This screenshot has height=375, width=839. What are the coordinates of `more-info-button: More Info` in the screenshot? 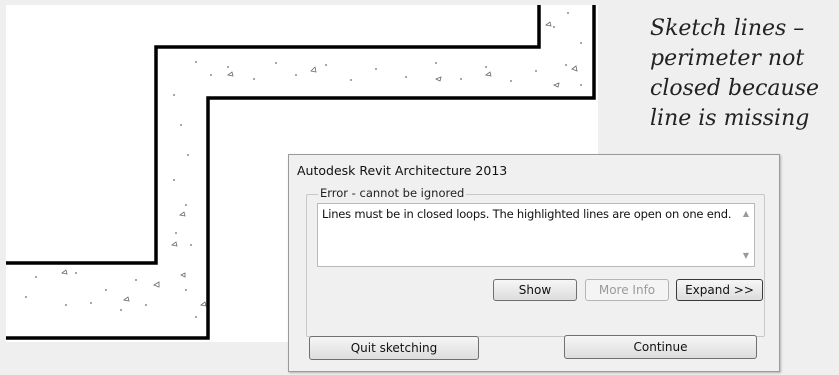 It's located at (627, 290).